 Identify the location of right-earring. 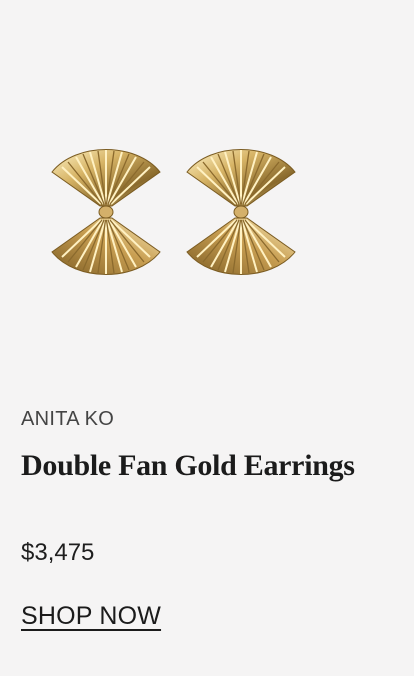
(241, 212).